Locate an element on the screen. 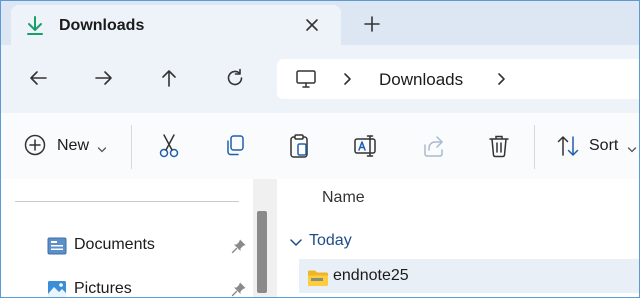 This screenshot has height=298, width=640. paste-button is located at coordinates (300, 146).